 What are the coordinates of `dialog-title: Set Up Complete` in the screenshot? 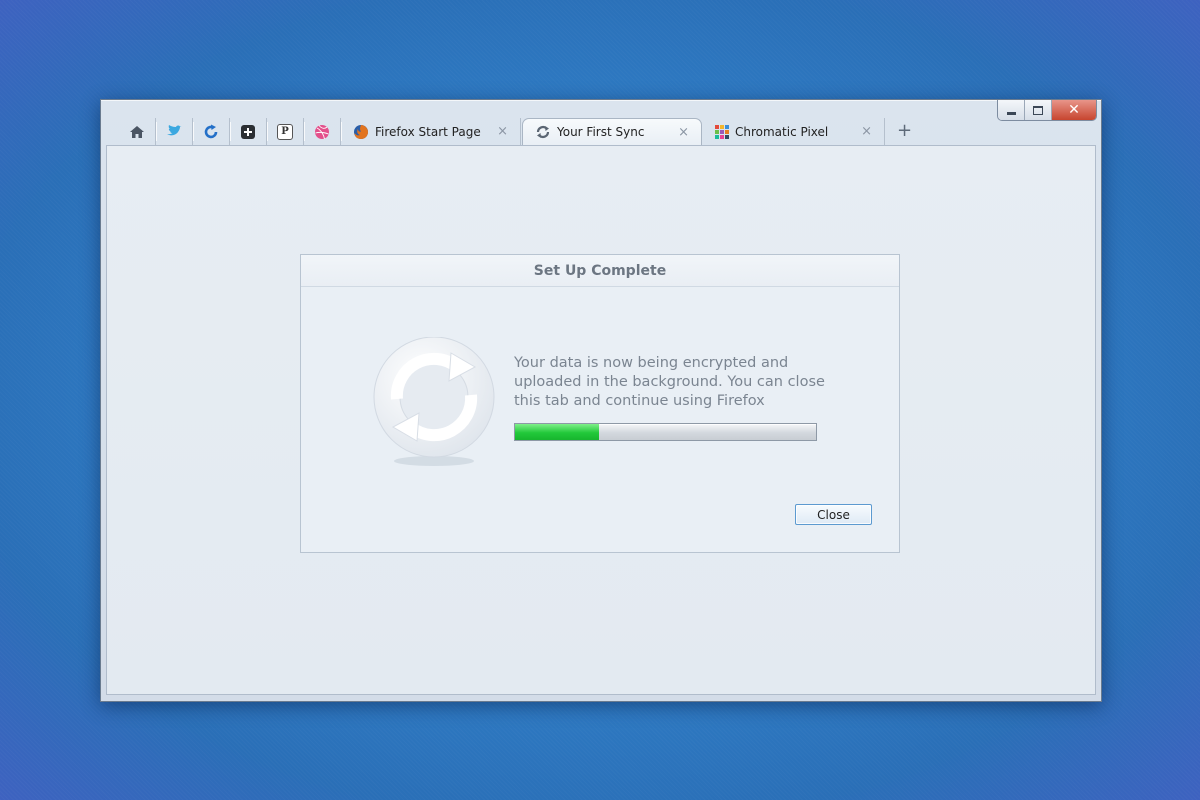 It's located at (600, 271).